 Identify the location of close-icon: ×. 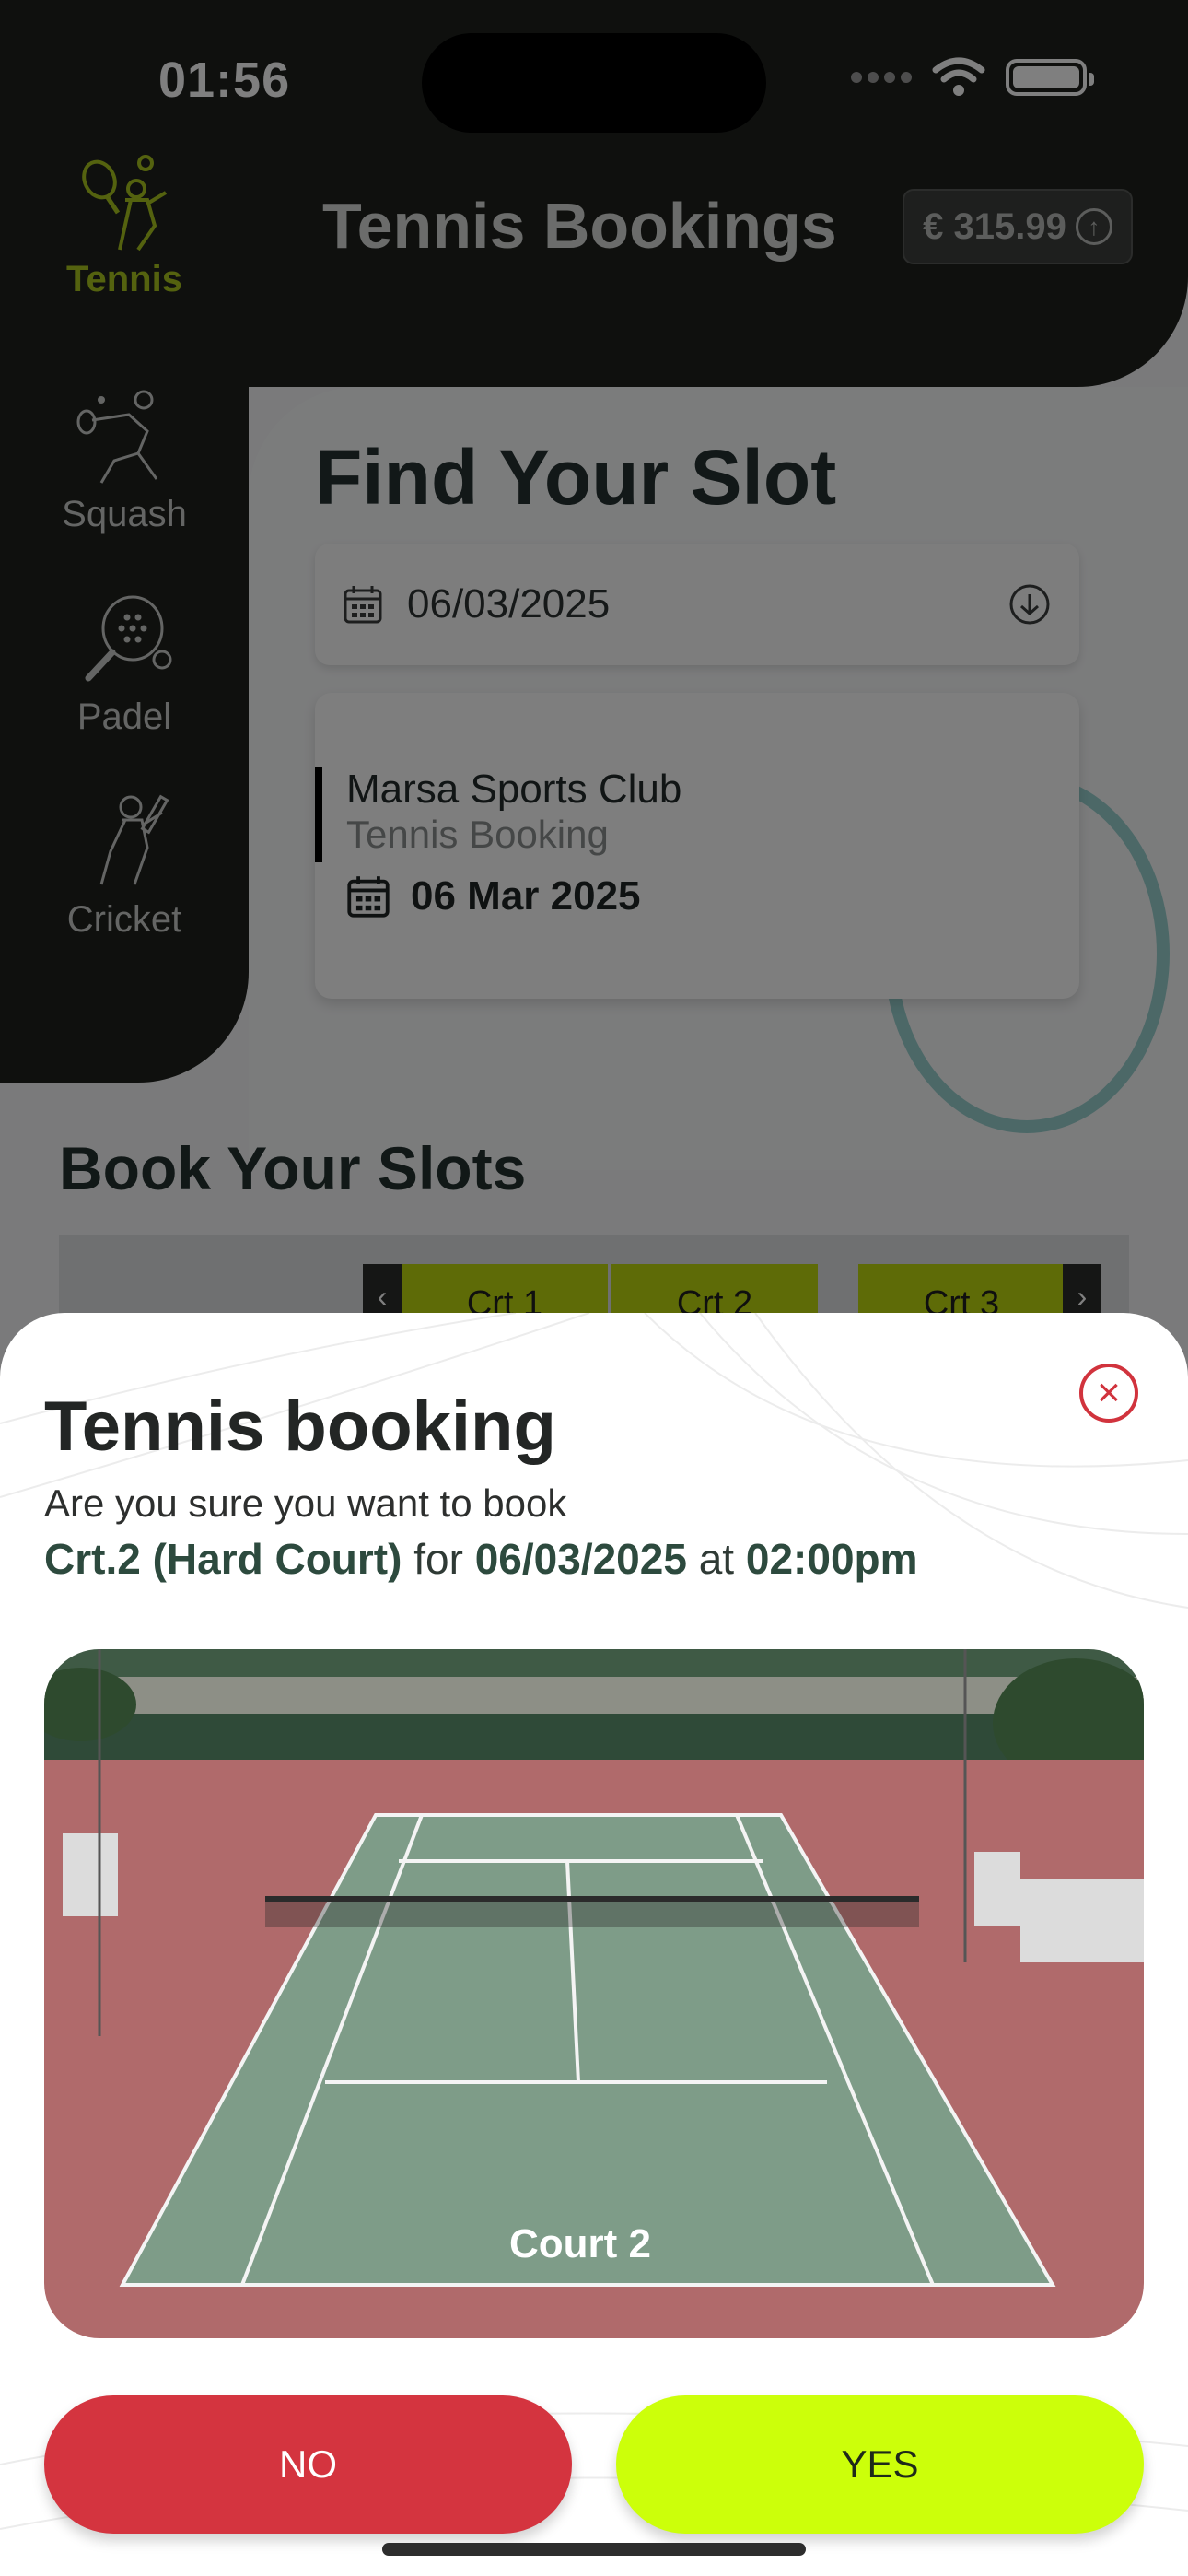
(1109, 1392).